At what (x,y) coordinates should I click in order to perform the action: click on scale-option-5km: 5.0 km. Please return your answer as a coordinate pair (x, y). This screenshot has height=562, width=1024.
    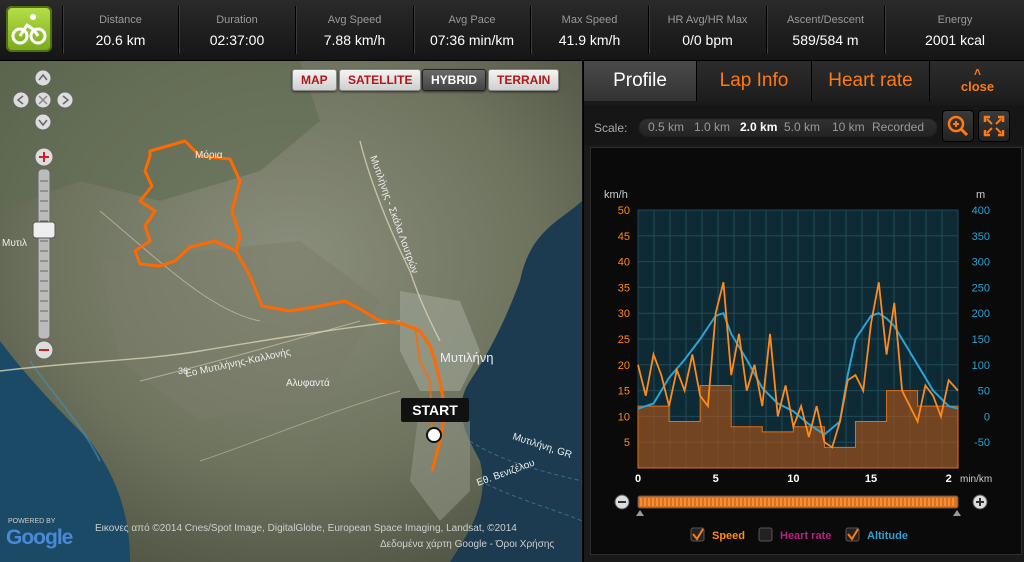
    Looking at the image, I should click on (802, 127).